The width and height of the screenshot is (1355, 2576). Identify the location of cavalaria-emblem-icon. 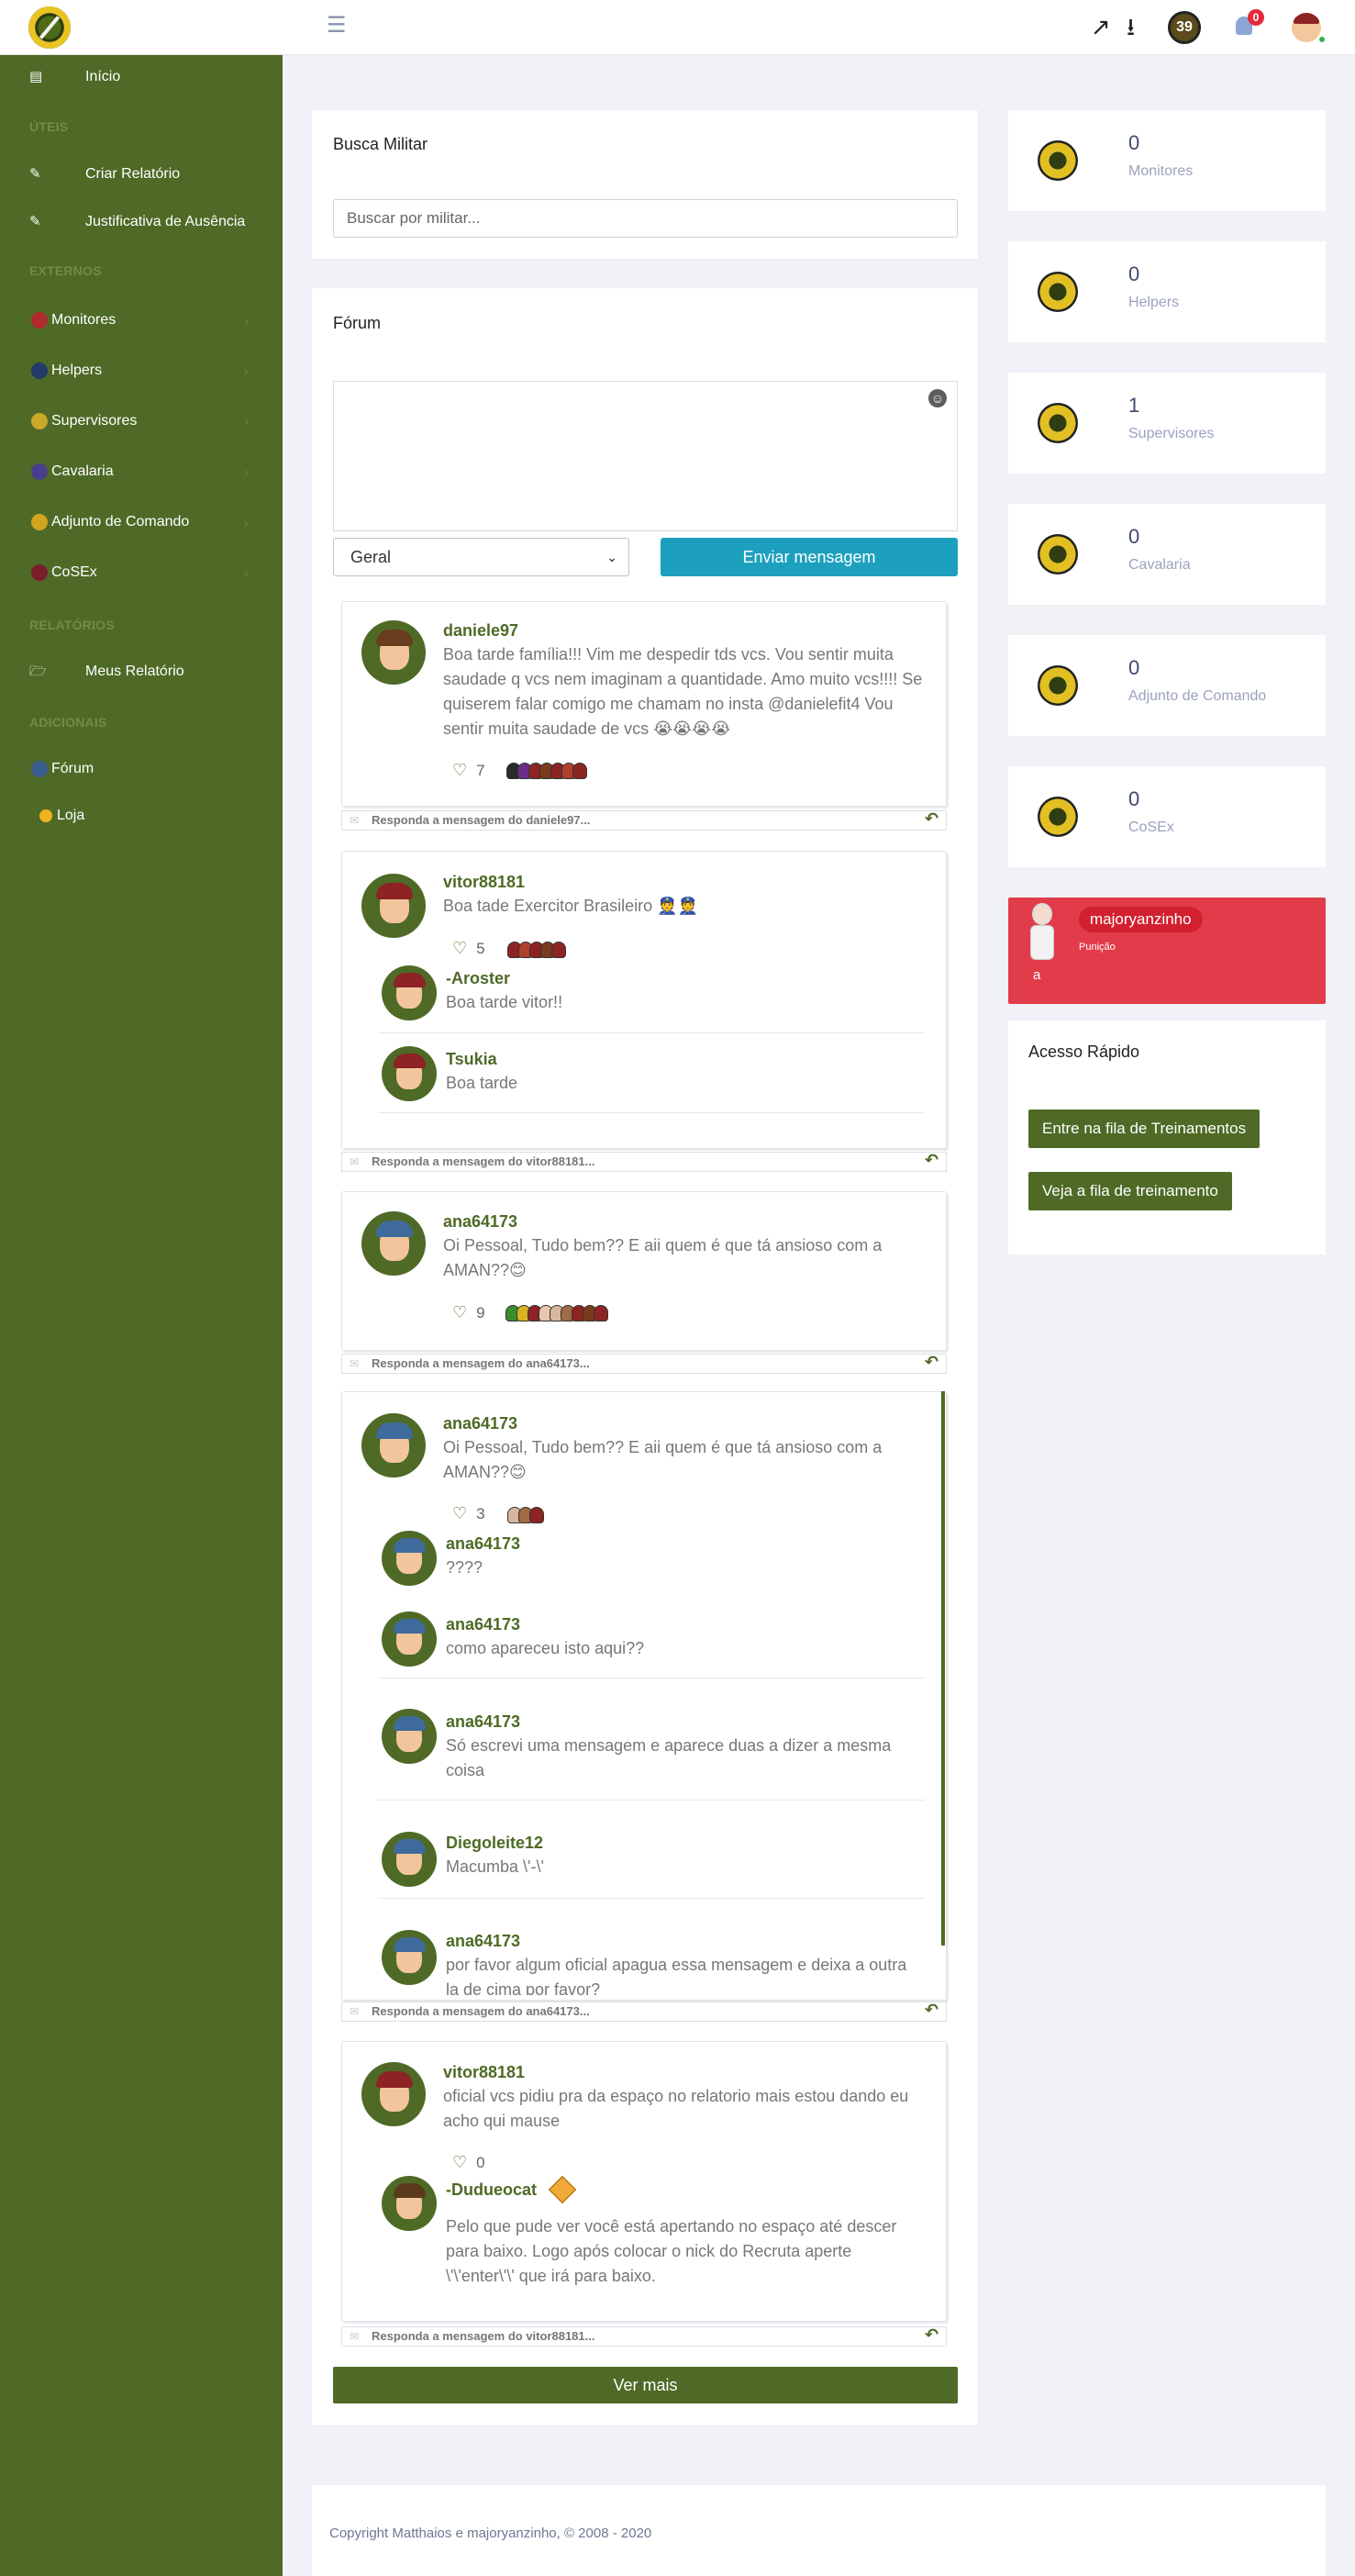
(1058, 554).